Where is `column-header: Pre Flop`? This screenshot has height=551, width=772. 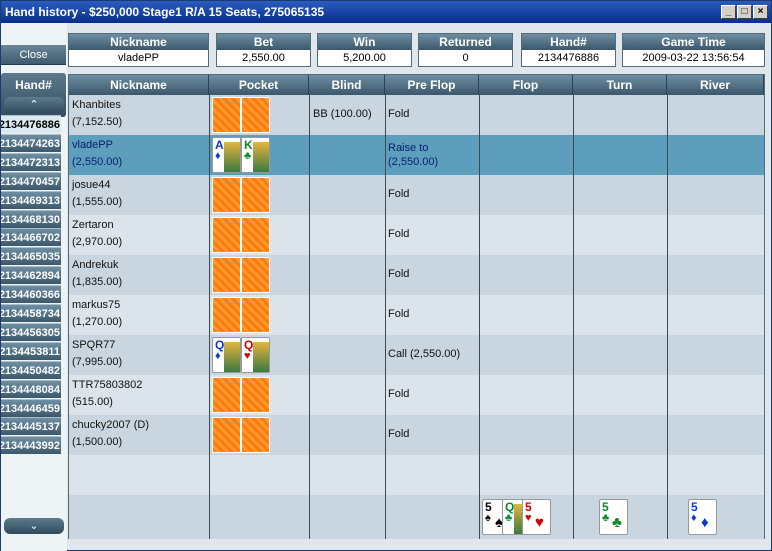
column-header: Pre Flop is located at coordinates (432, 85).